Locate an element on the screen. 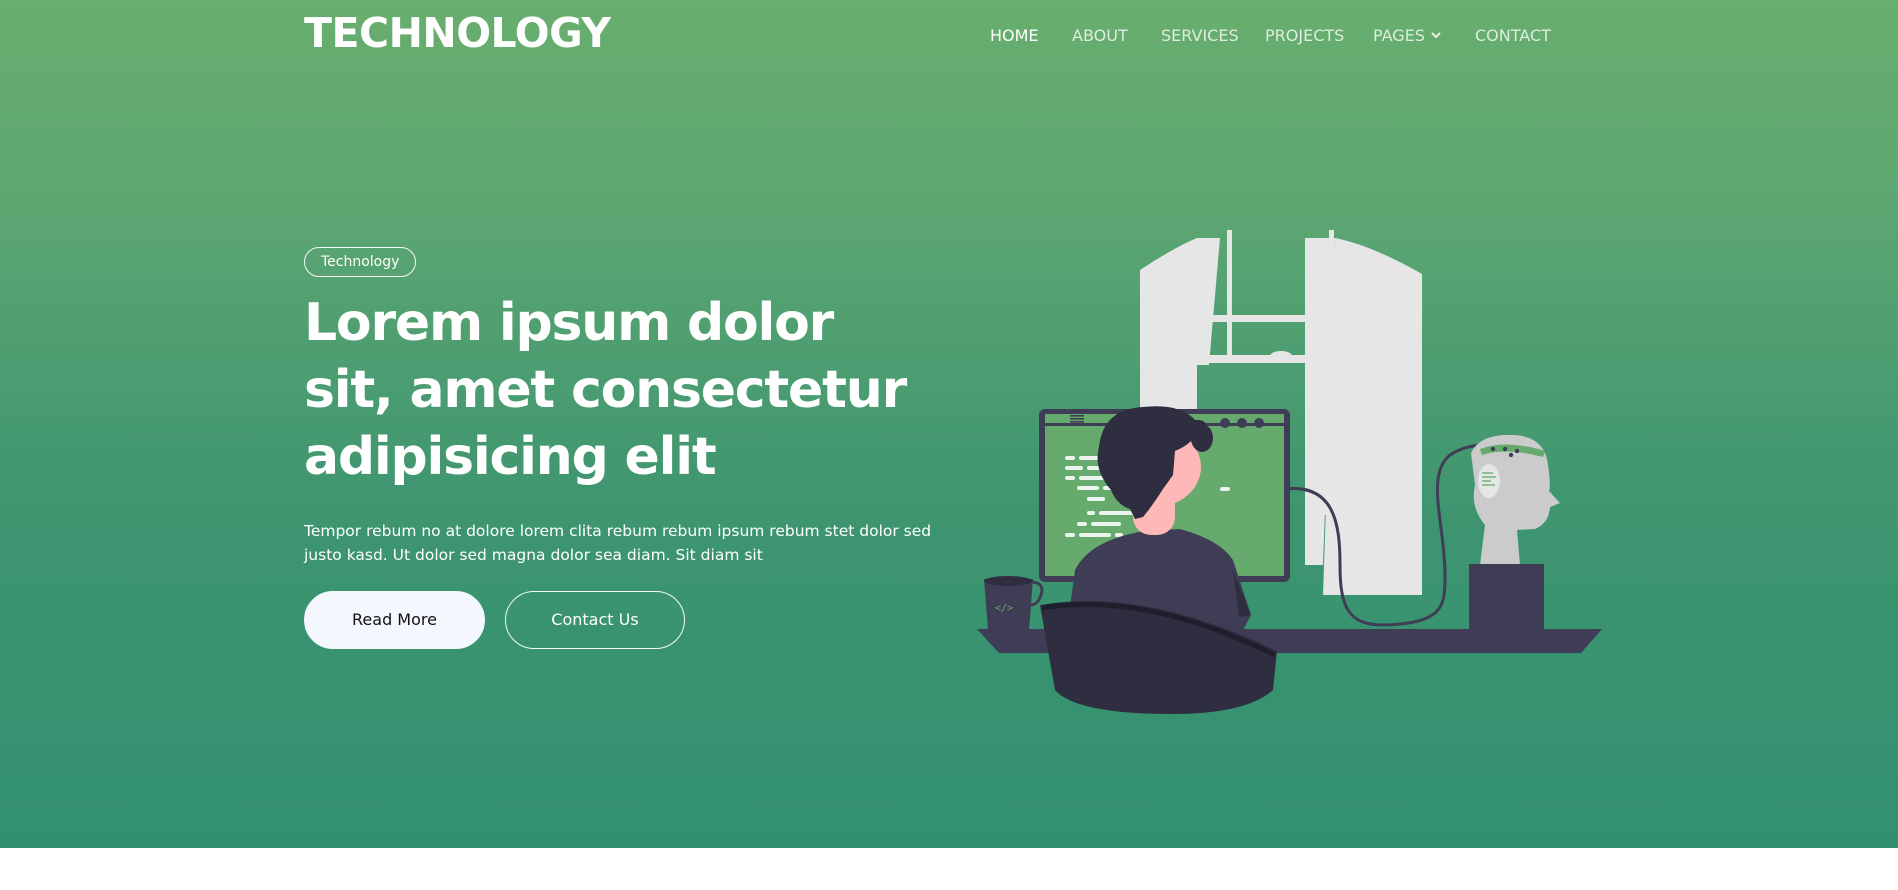 The image size is (1898, 890). nav-item-pages: PAGES is located at coordinates (1407, 36).